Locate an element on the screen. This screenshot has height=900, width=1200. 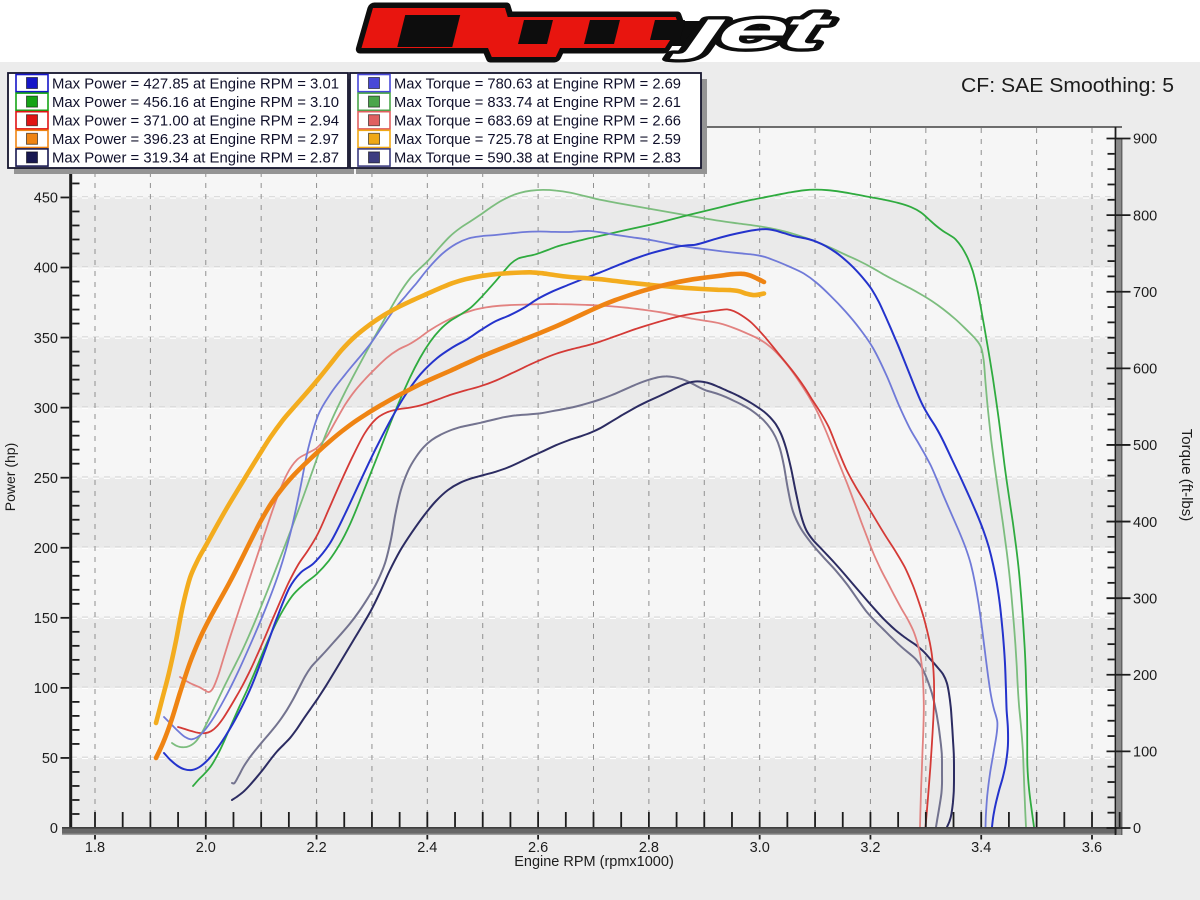
svg-text: 1.8 is located at coordinates (95, 848).